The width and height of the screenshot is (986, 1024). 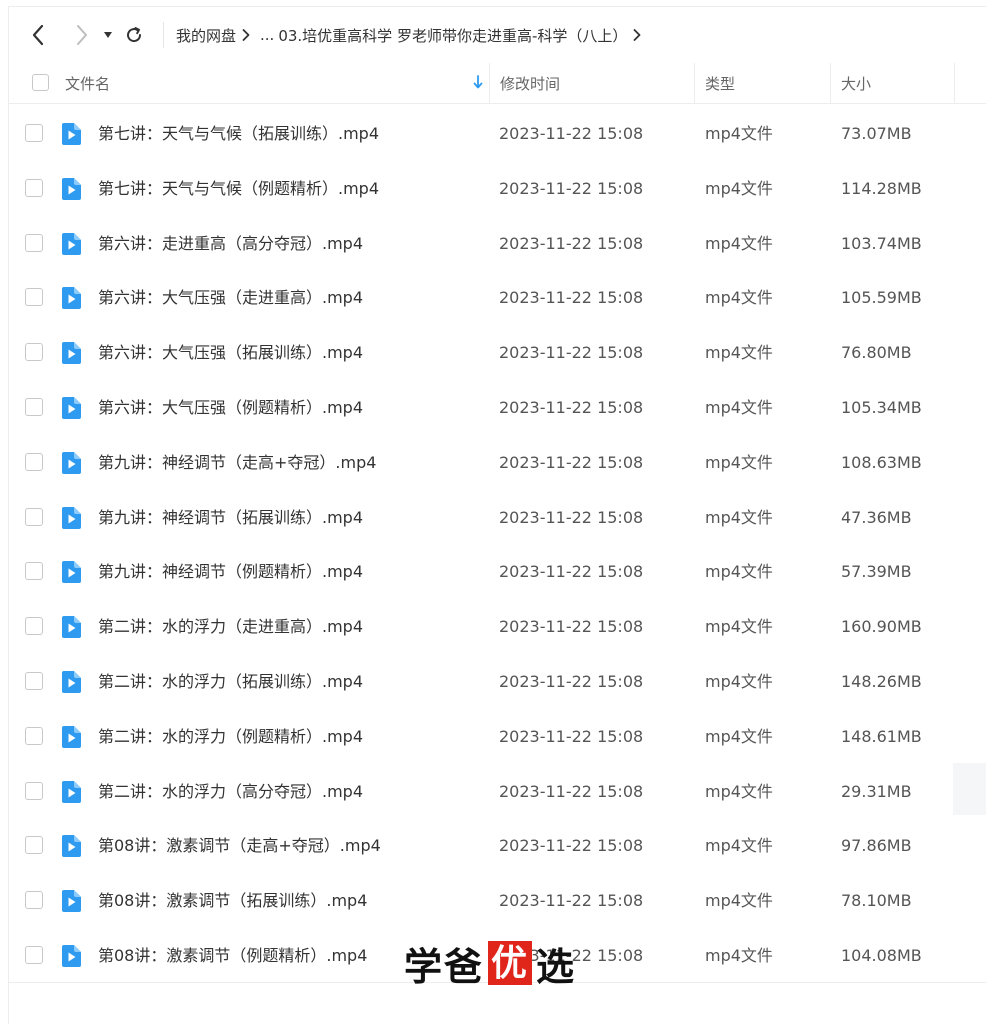 What do you see at coordinates (881, 627) in the screenshot?
I see `file-size: 160.90MB` at bounding box center [881, 627].